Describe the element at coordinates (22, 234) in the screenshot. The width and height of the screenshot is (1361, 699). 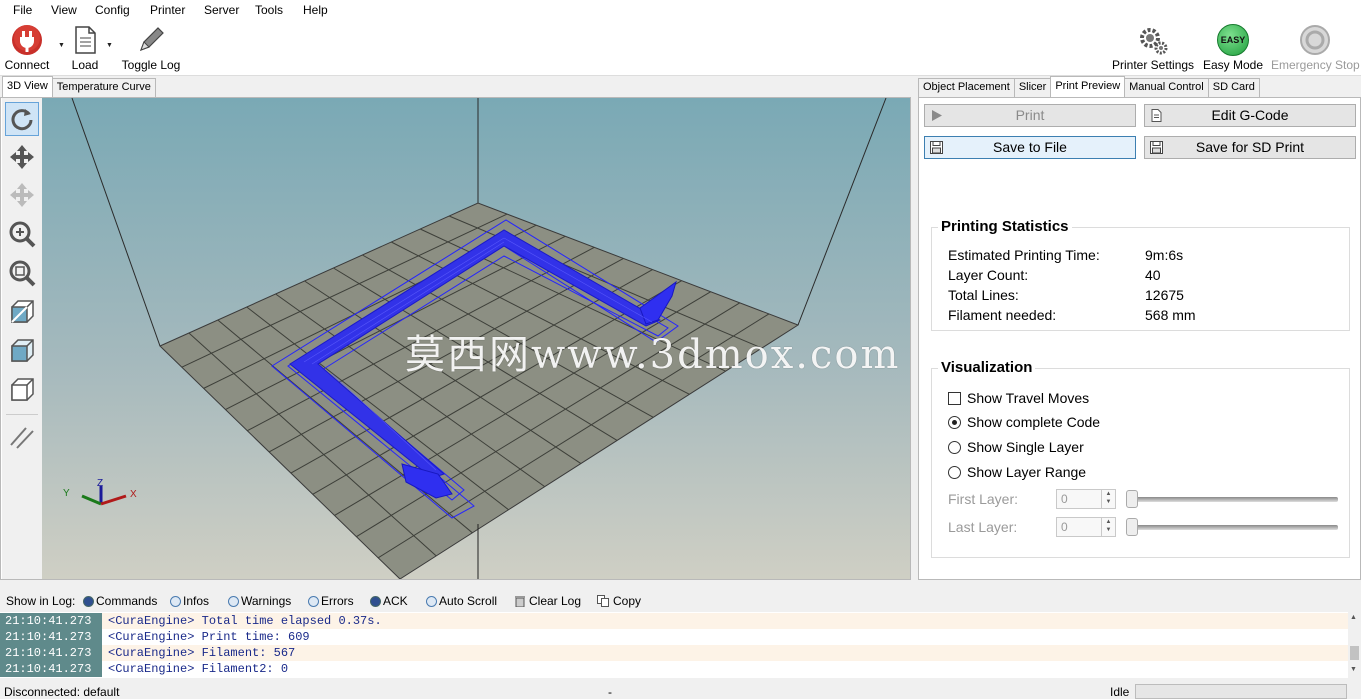
I see `zoom-tool` at that location.